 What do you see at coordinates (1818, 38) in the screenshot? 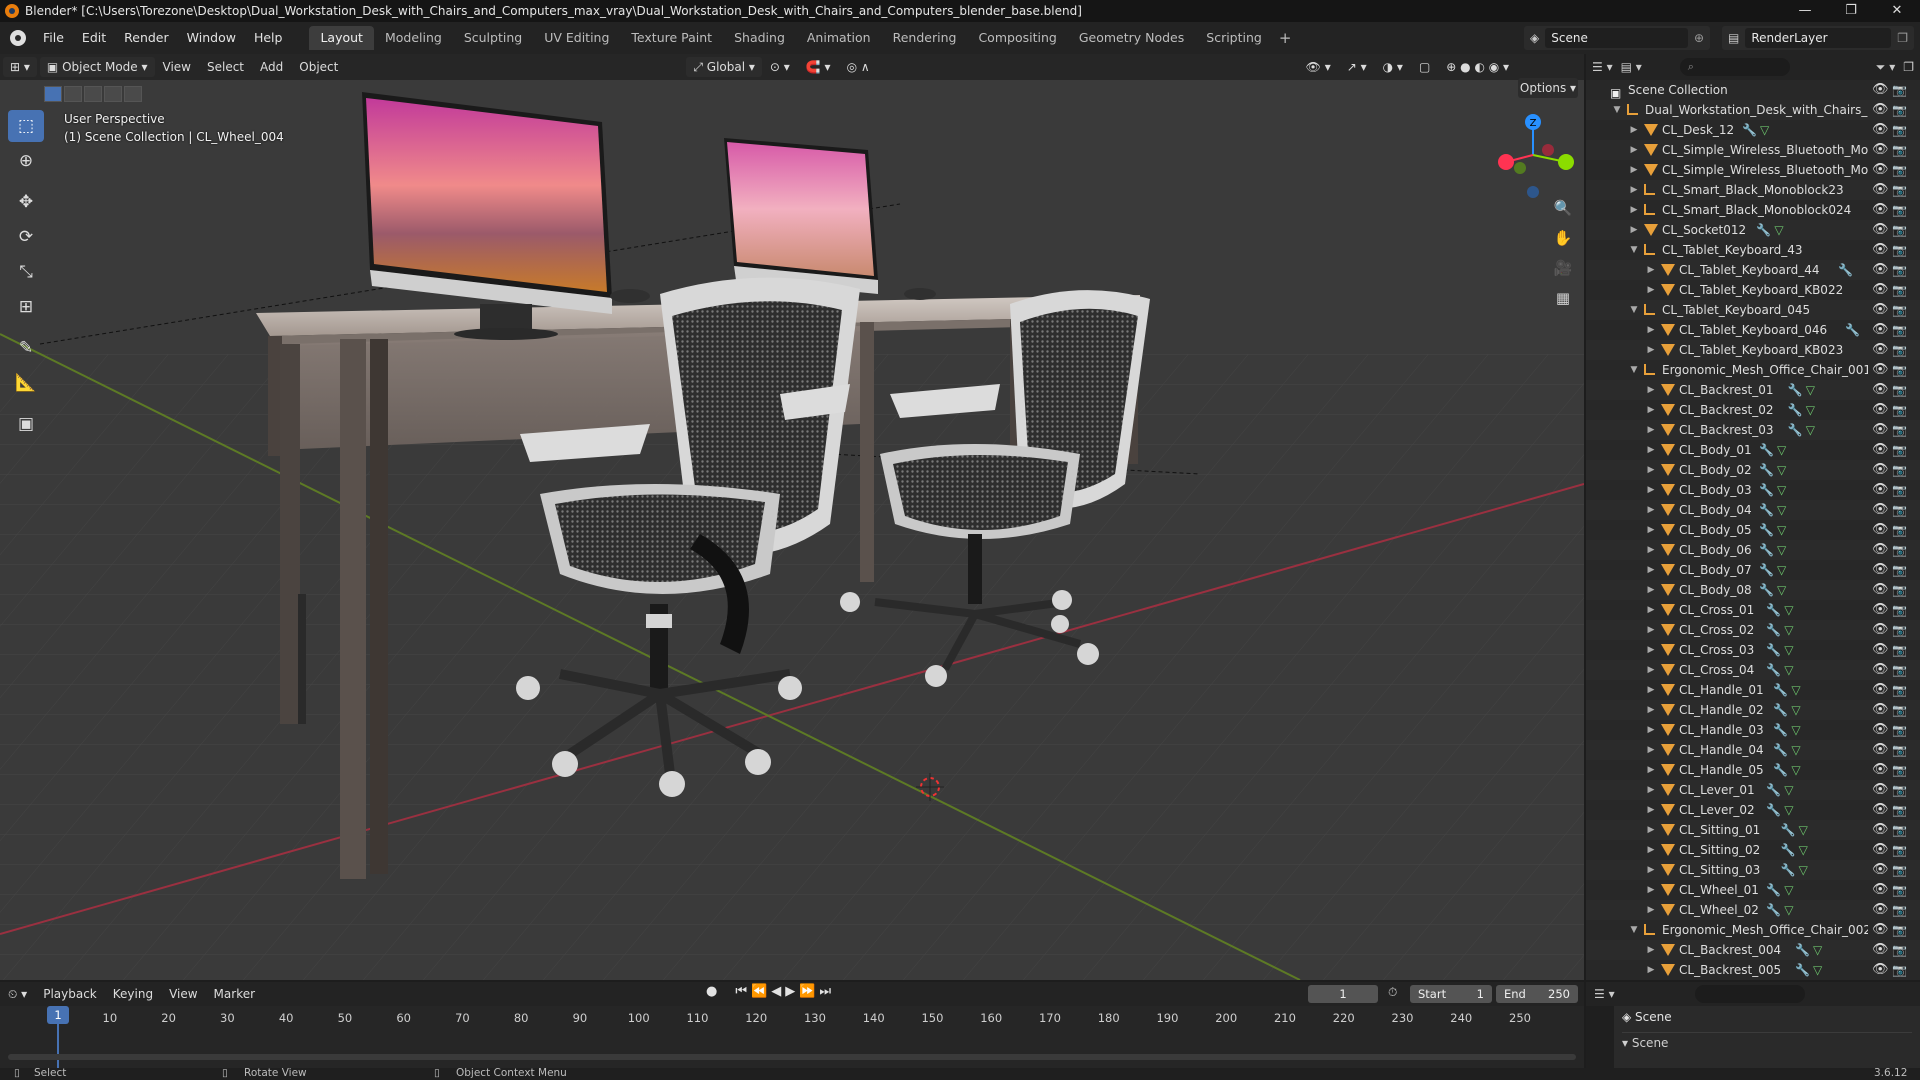
I see `view-layer-selector: ▤ RenderLayer ❐` at bounding box center [1818, 38].